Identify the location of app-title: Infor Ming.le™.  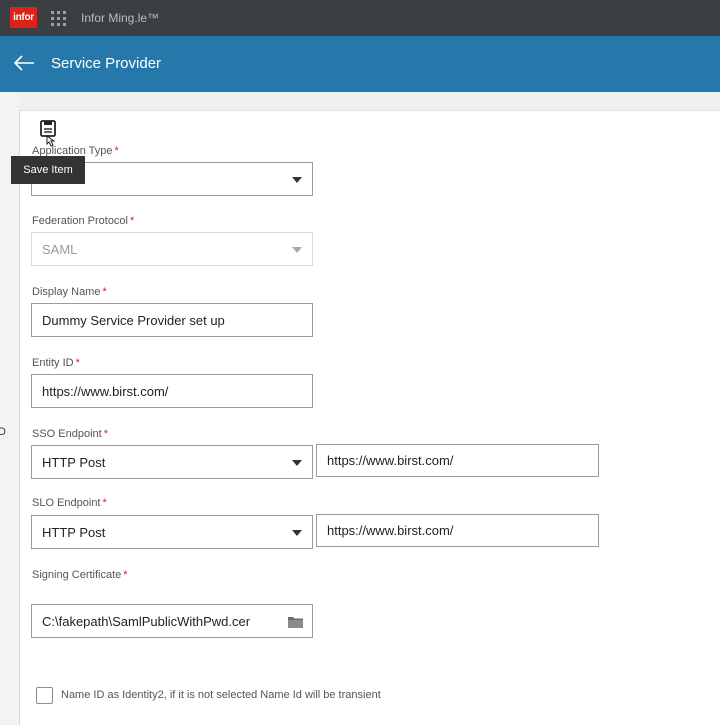
(120, 18).